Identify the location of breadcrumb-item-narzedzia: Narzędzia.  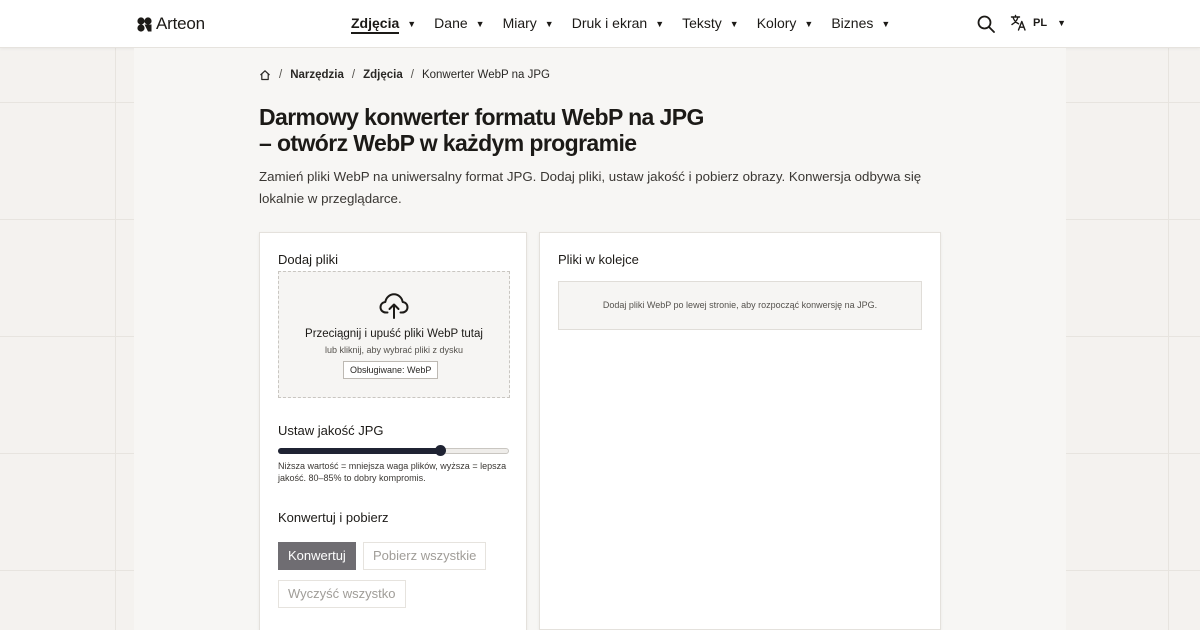
(317, 75).